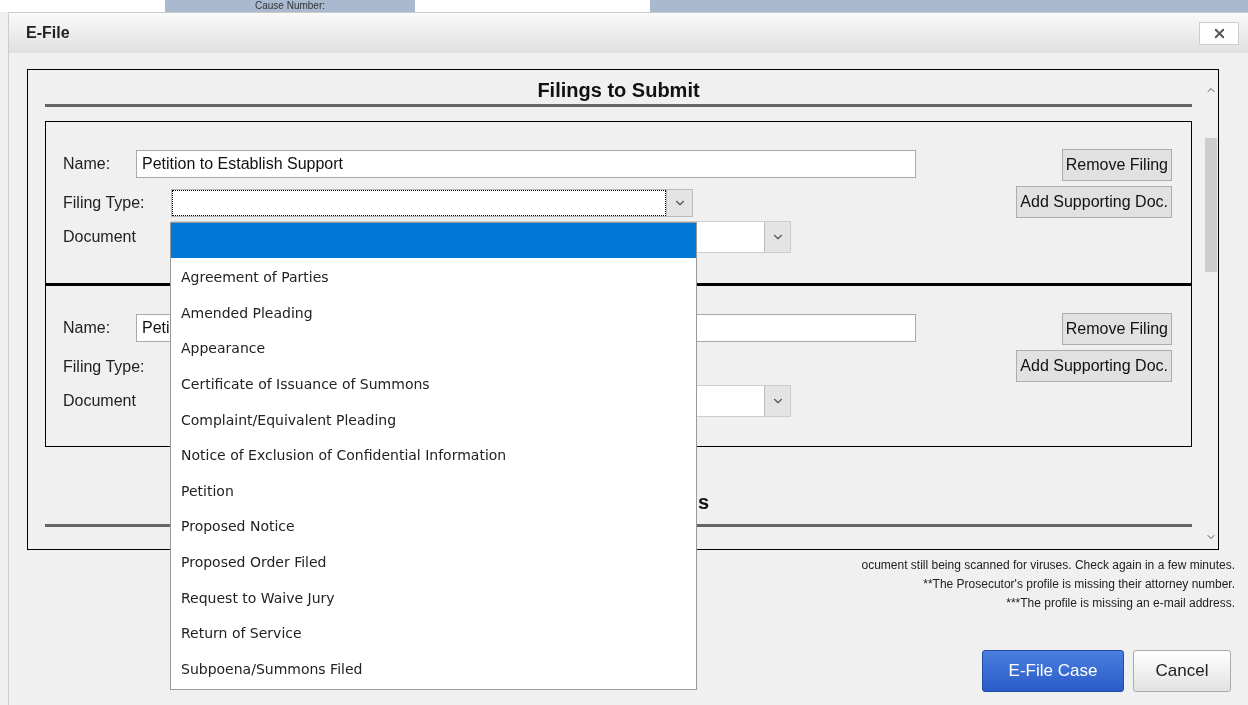  What do you see at coordinates (1053, 671) in the screenshot?
I see `e-file-button: E-File Case` at bounding box center [1053, 671].